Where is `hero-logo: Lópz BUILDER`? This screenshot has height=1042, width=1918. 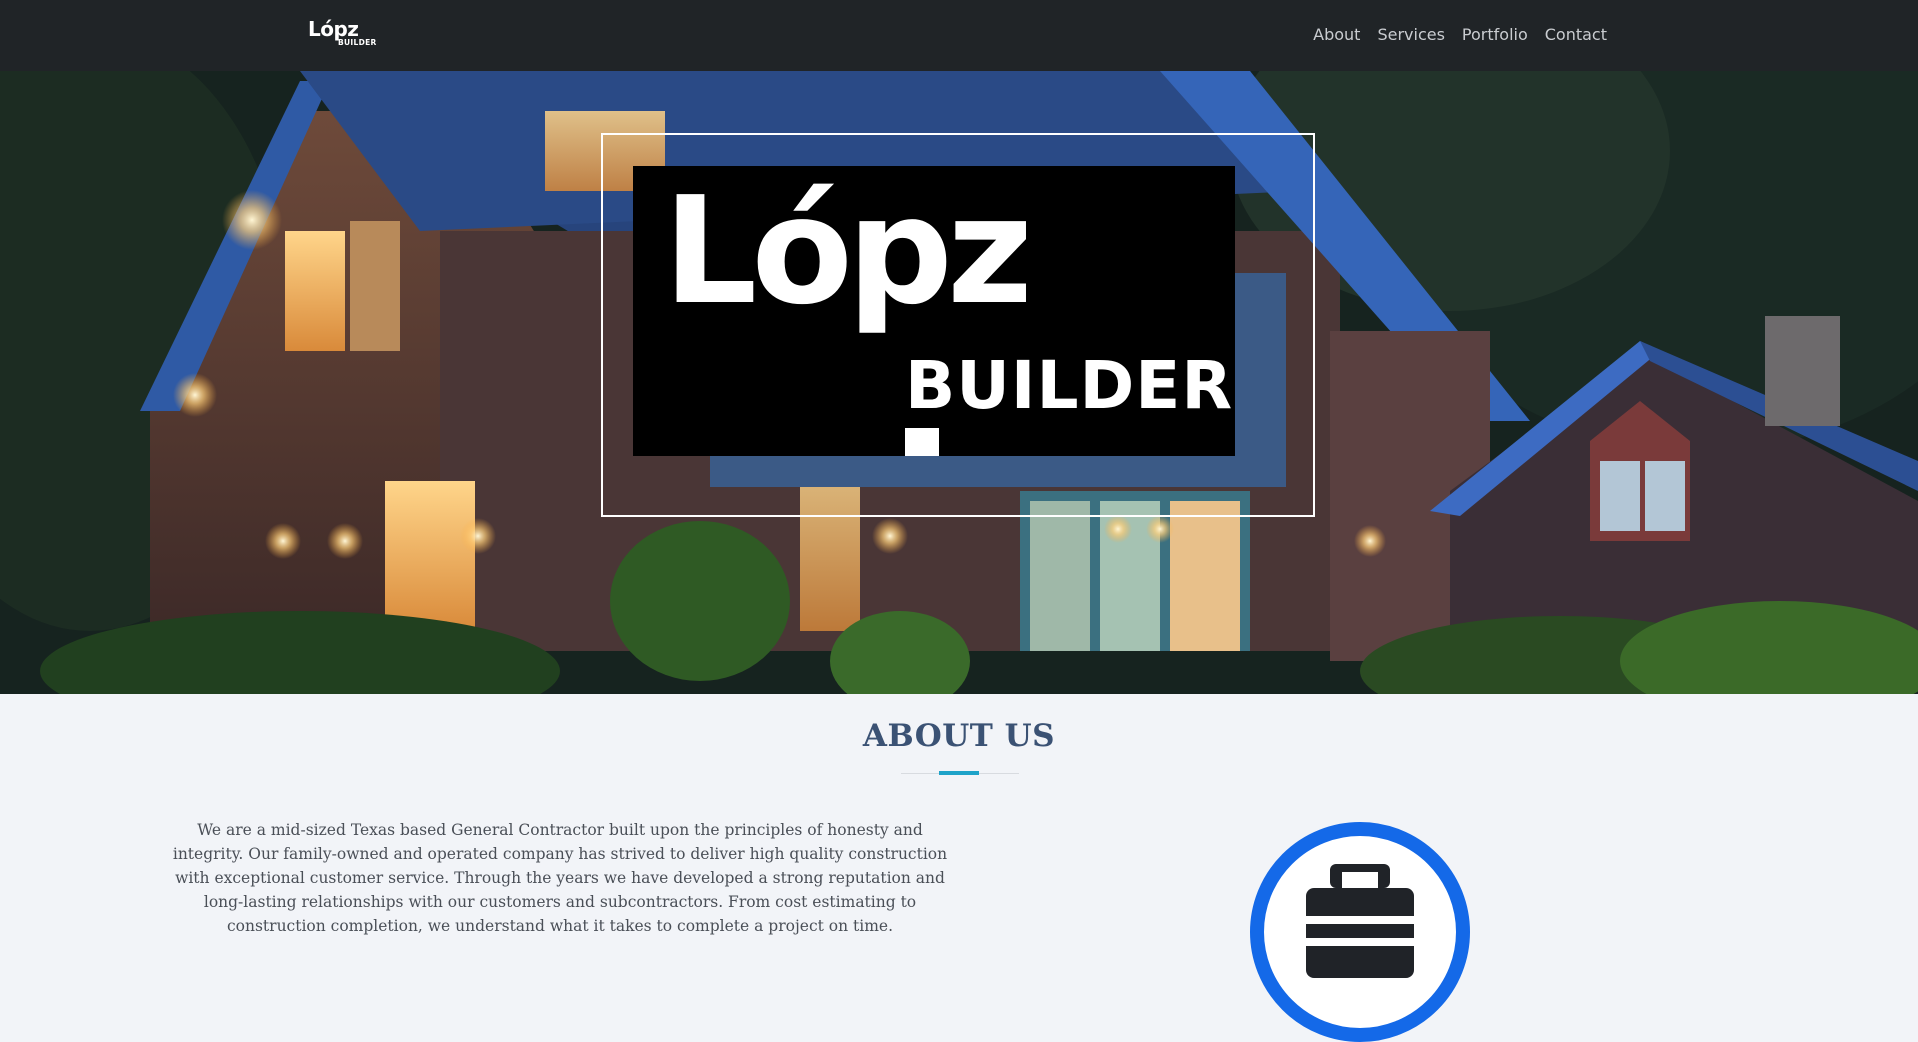 hero-logo: Lópz BUILDER is located at coordinates (934, 310).